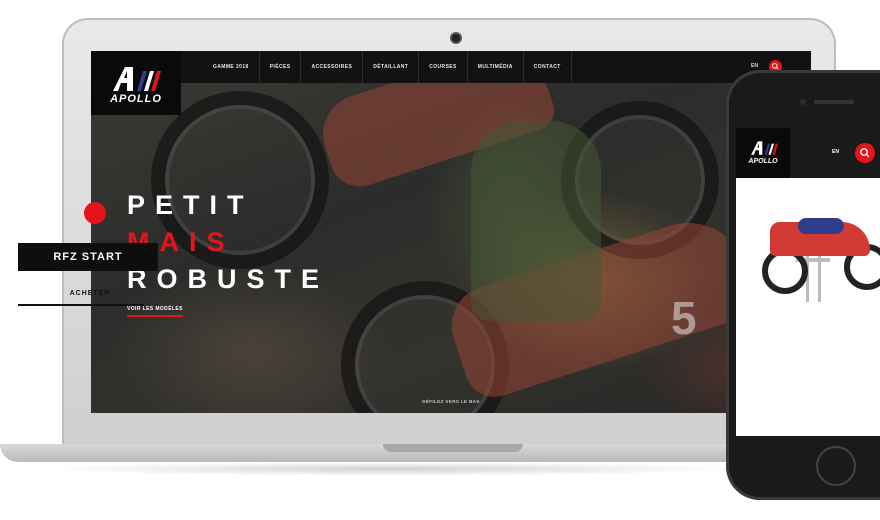  What do you see at coordinates (536, 221) in the screenshot?
I see `rider` at bounding box center [536, 221].